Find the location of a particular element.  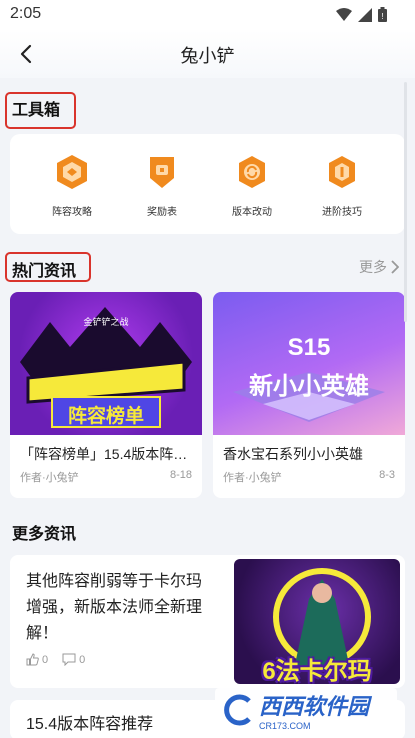

status-bar: 2:05 ! is located at coordinates (207, 15).